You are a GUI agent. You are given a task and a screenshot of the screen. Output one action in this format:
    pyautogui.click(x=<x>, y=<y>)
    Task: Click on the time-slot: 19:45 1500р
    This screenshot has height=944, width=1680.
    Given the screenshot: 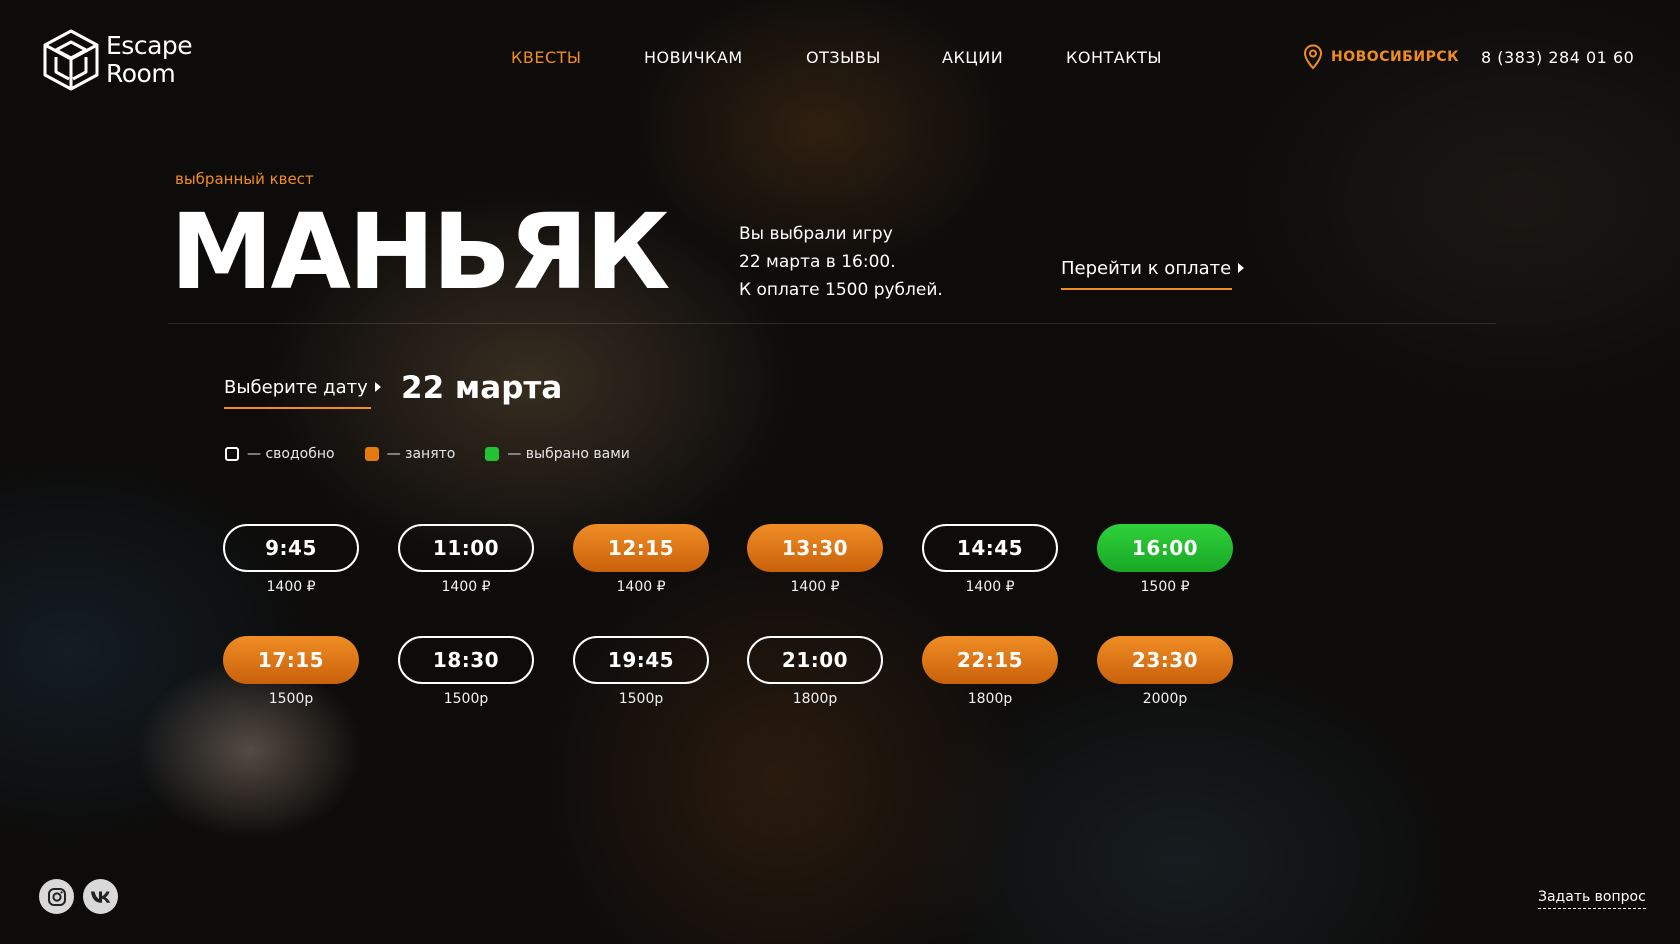 What is the action you would take?
    pyautogui.click(x=641, y=671)
    